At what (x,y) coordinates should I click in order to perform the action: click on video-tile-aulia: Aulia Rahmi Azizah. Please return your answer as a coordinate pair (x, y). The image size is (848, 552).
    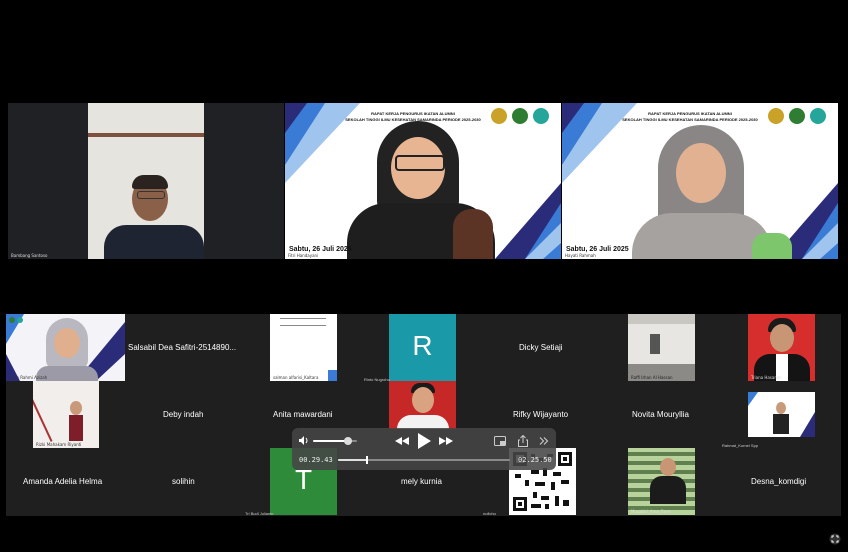
    Looking at the image, I should click on (65, 347).